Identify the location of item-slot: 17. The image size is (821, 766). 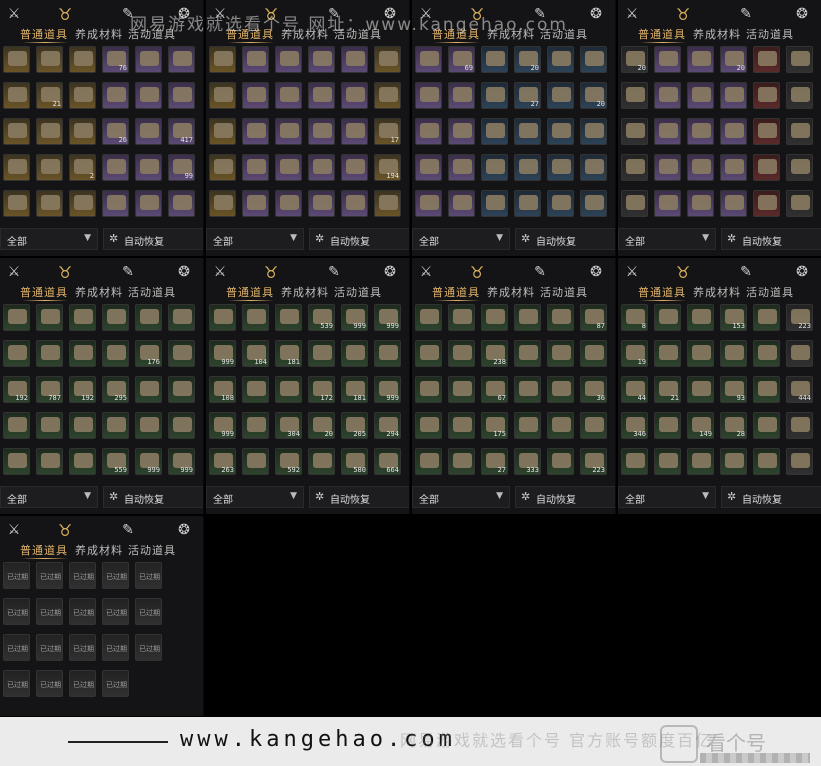
(387, 131).